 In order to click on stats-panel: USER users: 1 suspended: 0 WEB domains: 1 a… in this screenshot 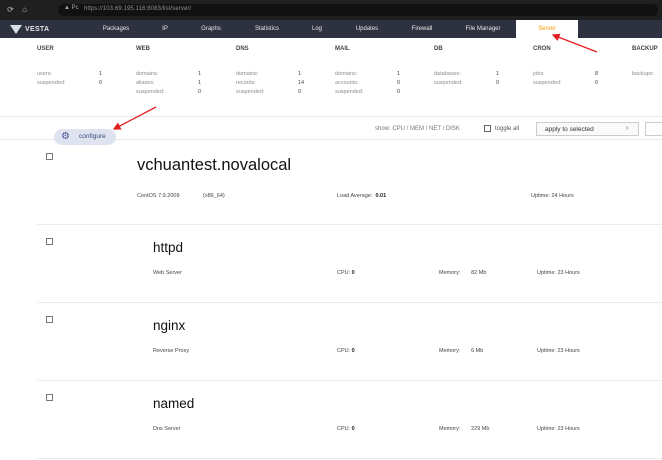, I will do `click(331, 71)`.